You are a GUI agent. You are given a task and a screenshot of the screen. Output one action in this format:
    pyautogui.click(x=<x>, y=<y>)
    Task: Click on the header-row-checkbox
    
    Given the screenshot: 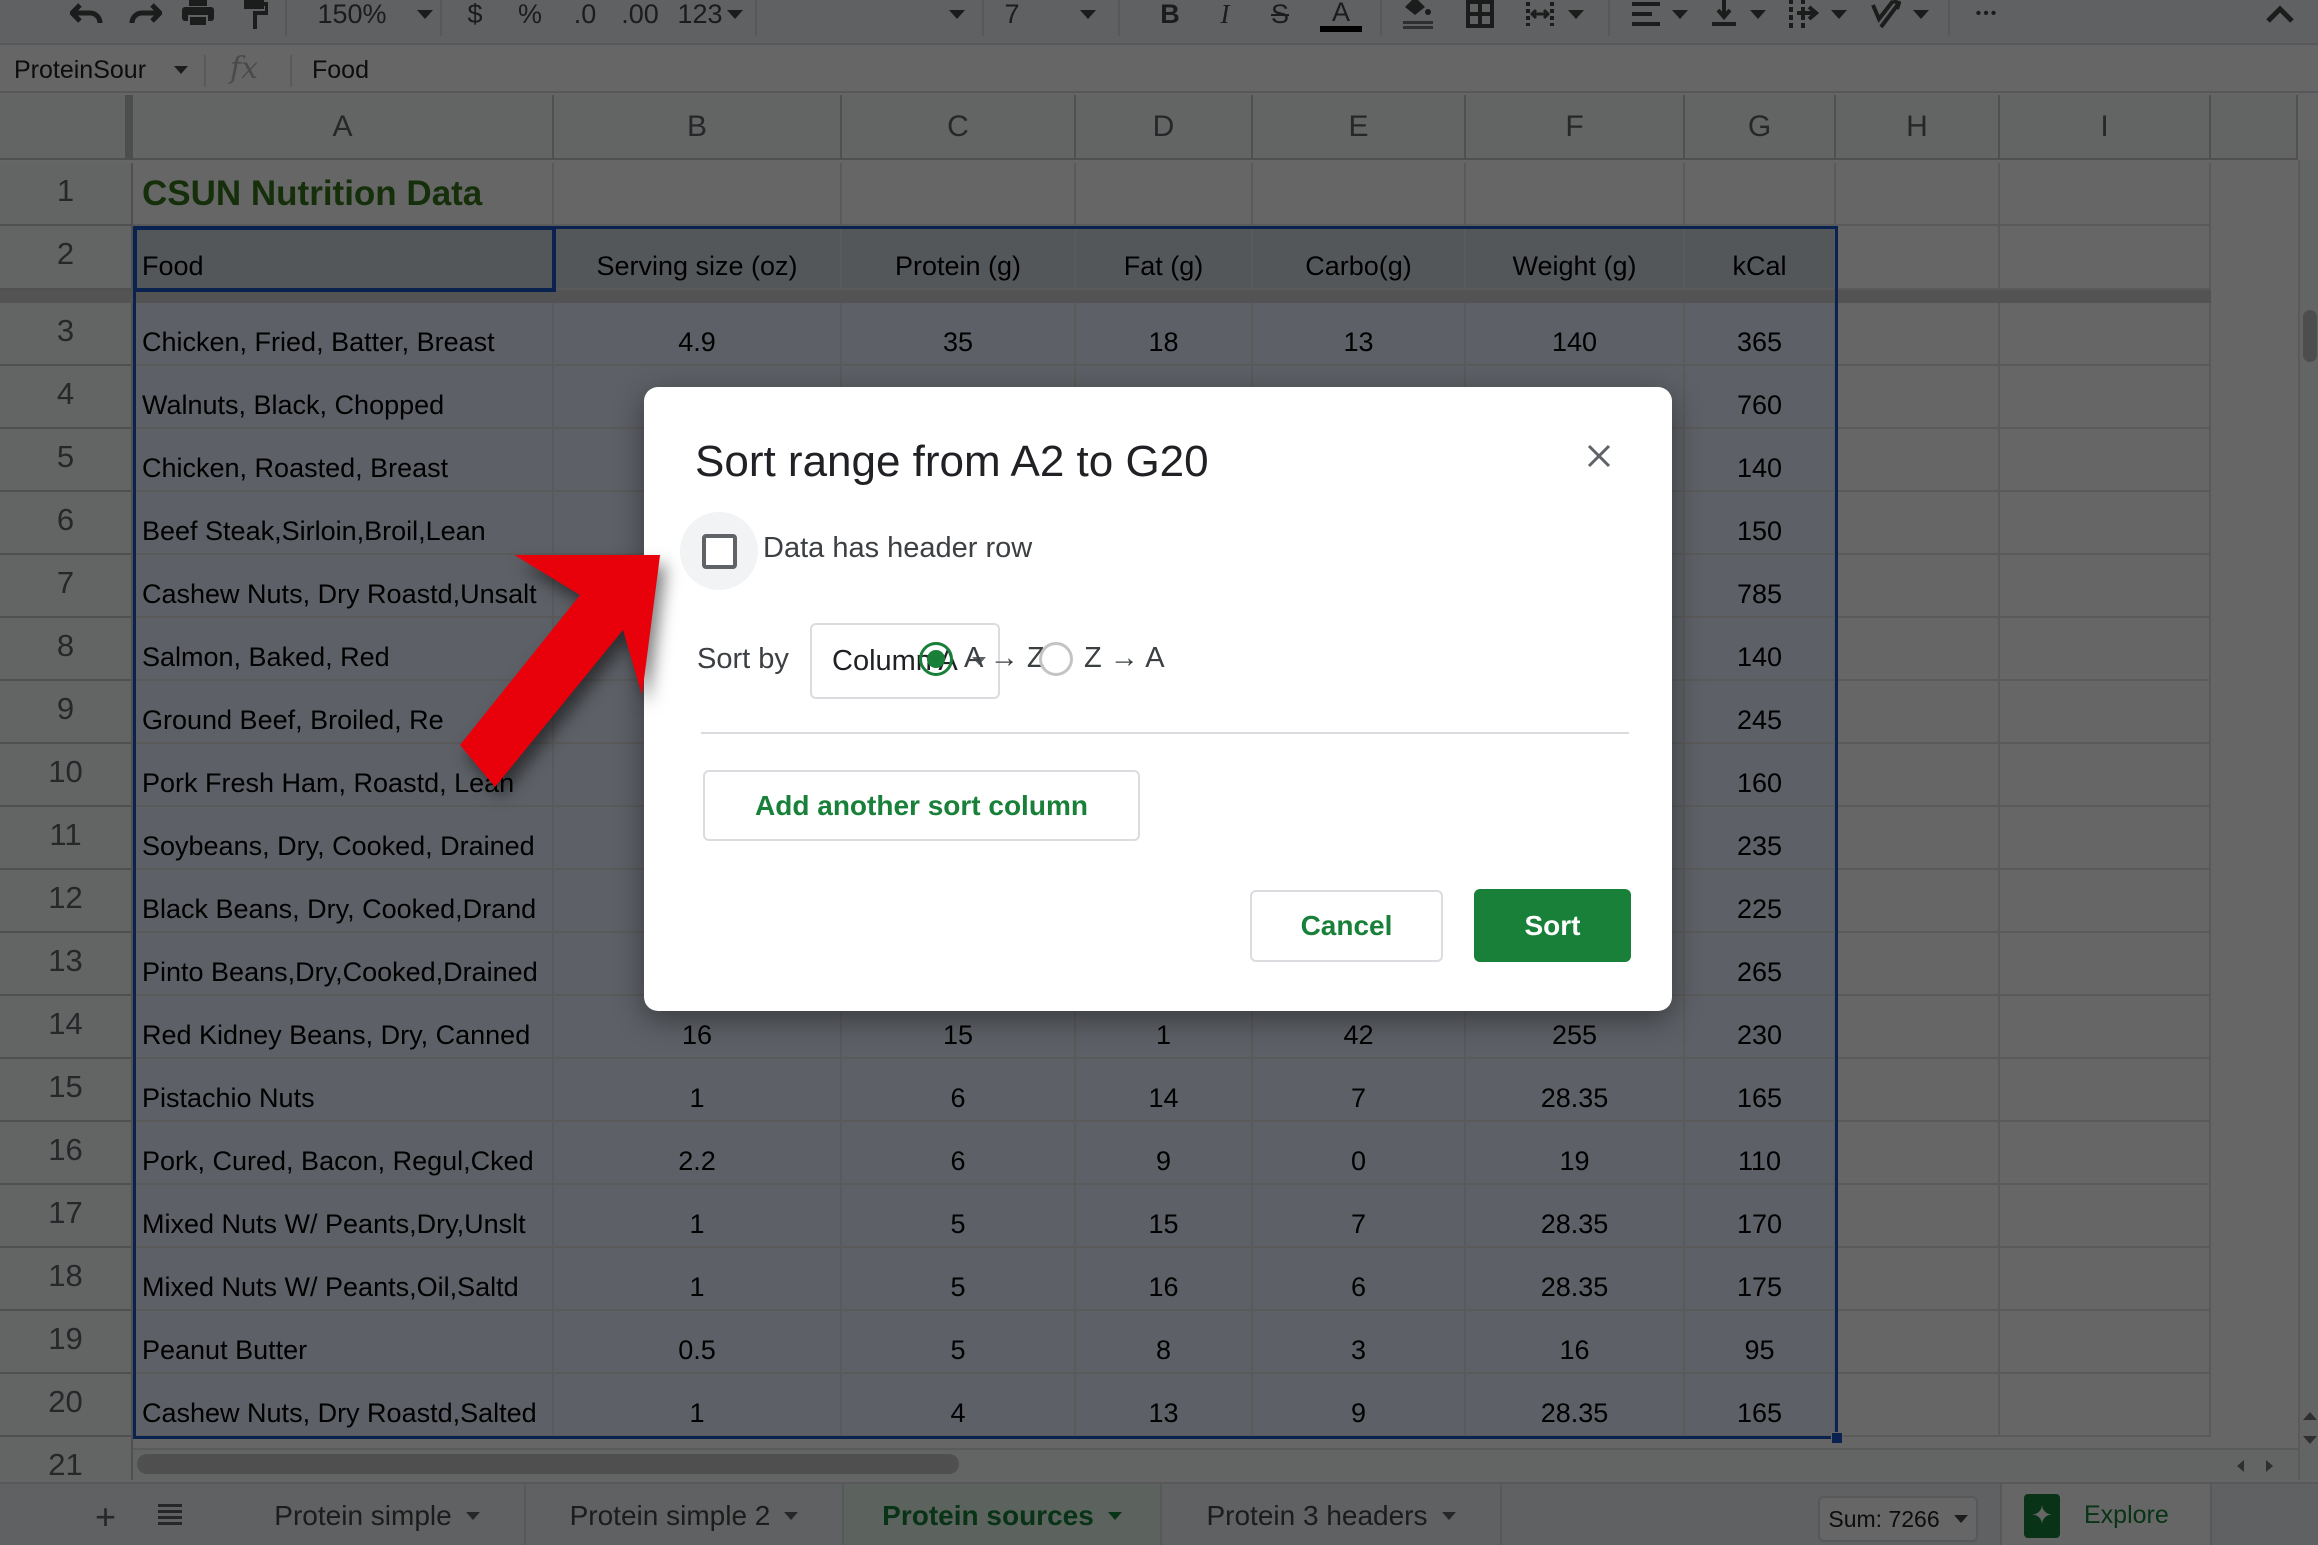 What is the action you would take?
    pyautogui.click(x=719, y=551)
    